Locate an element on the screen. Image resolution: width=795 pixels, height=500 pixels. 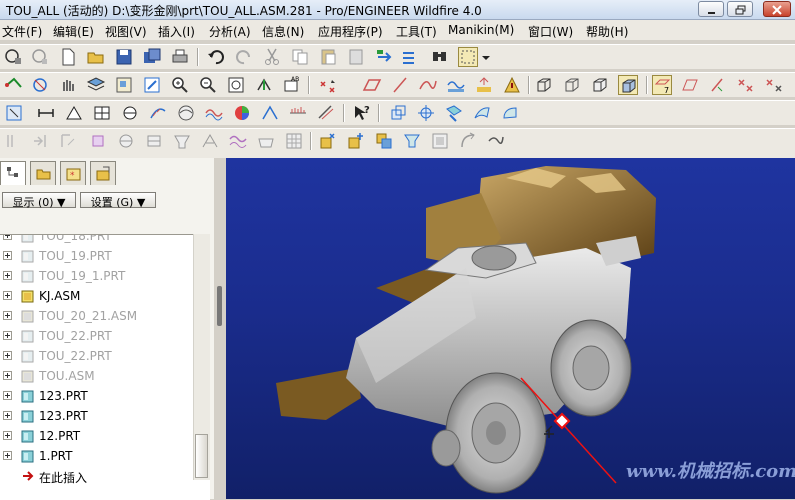
hidden-line-icon is located at coordinates (572, 85).